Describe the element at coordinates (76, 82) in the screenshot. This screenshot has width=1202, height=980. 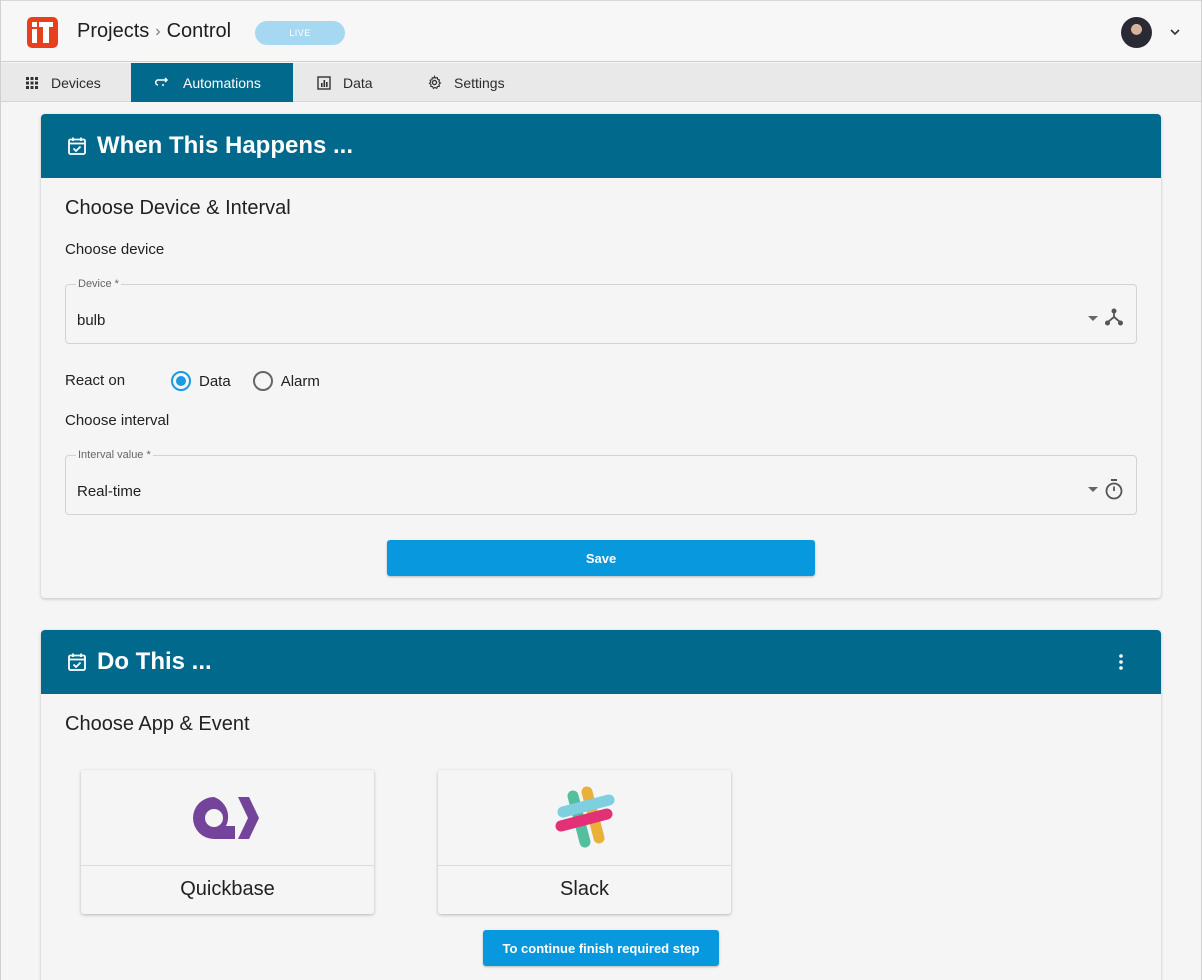
I see `tab-label: Devices` at that location.